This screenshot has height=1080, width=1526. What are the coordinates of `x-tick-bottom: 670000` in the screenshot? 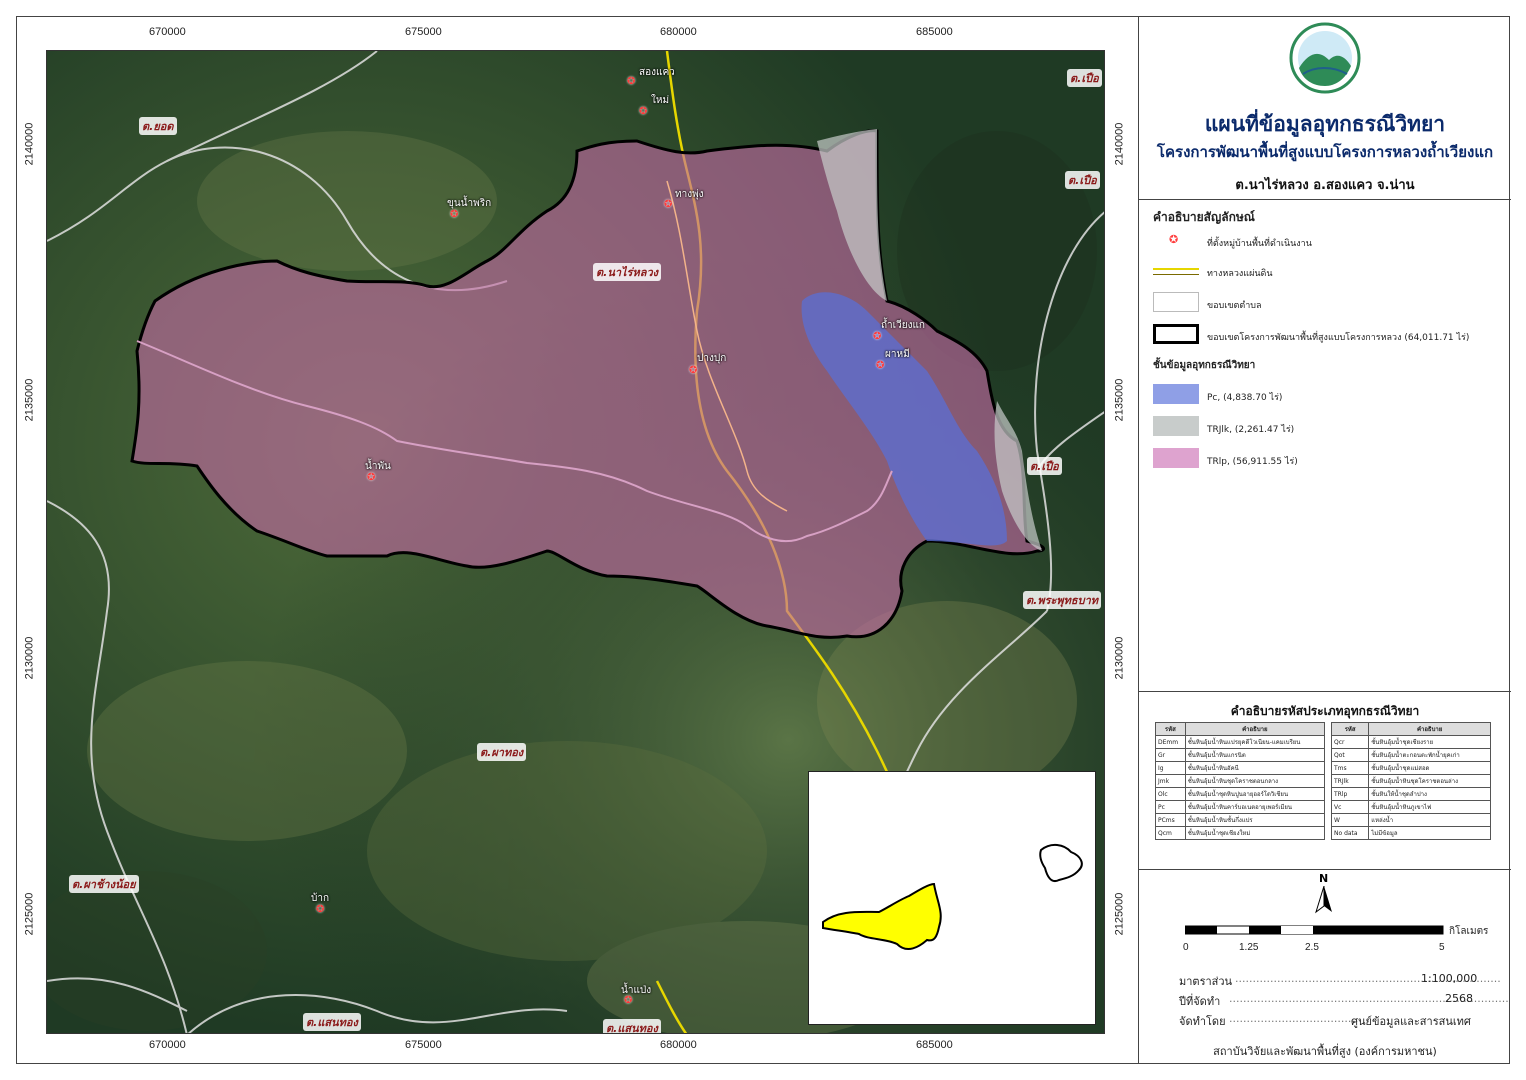 It's located at (167, 1045).